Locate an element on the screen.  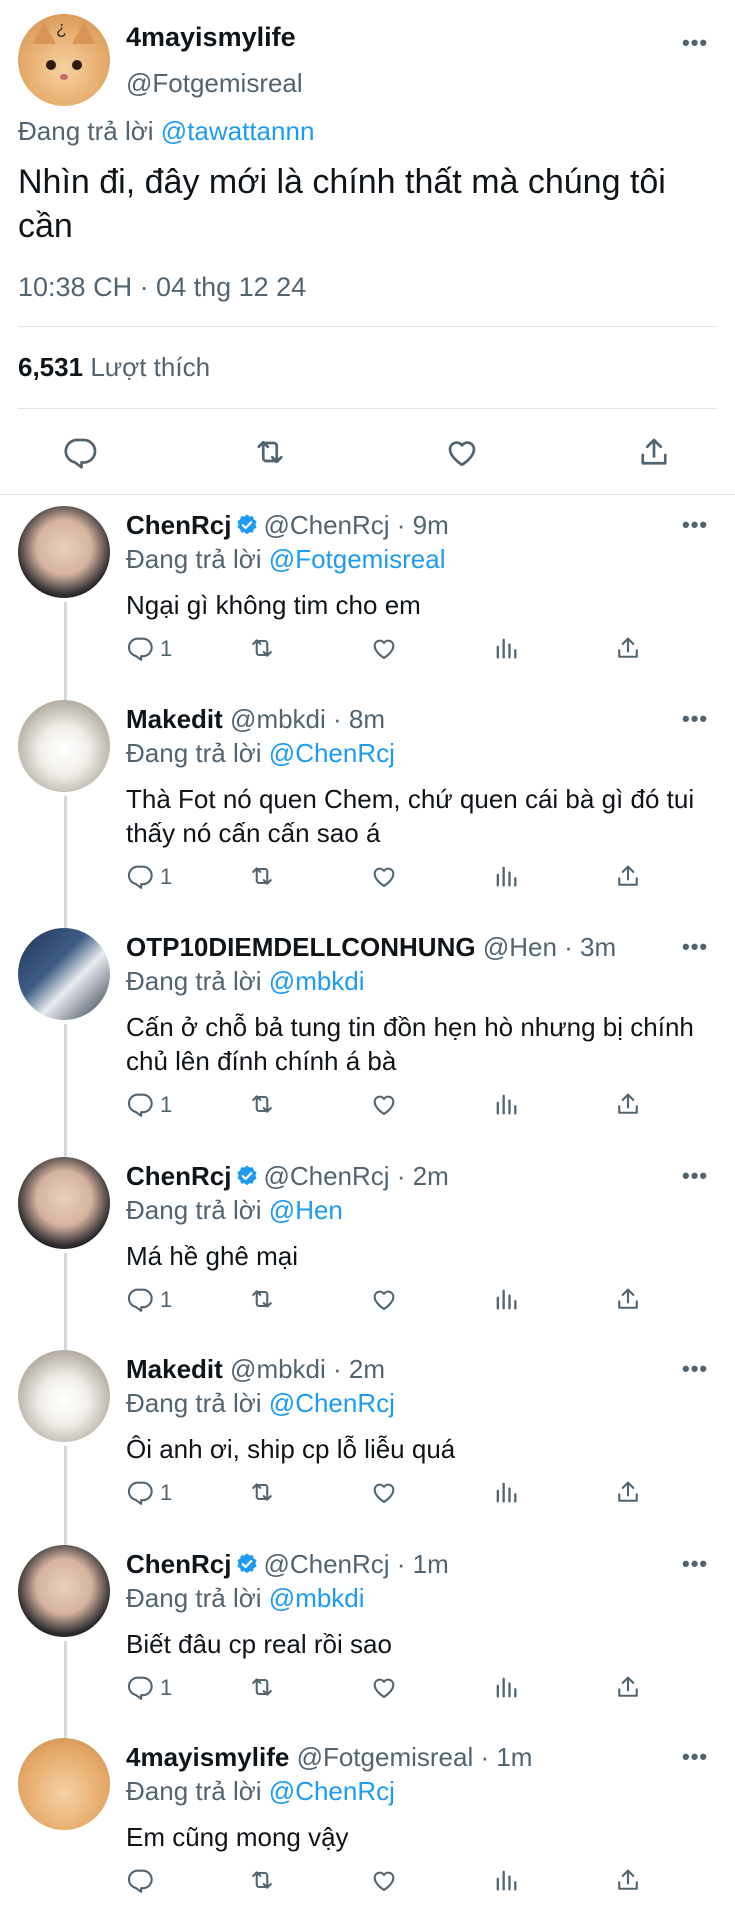
replying-to: Đang trả lời @ChenRcj is located at coordinates (260, 1403).